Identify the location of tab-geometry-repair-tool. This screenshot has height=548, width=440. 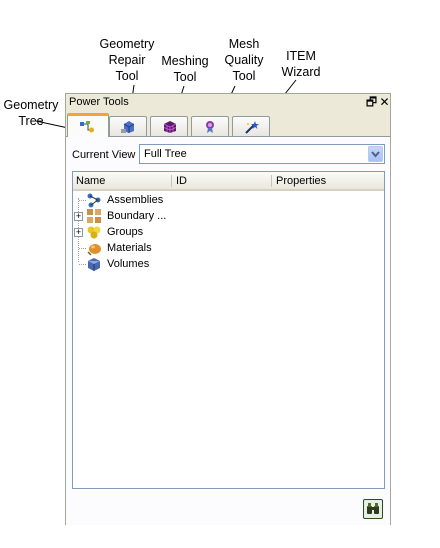
(128, 126).